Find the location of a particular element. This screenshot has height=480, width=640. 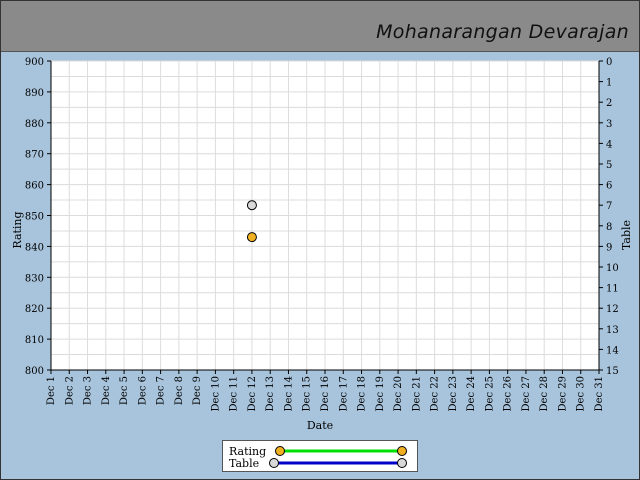

y2-tick-label: 10 is located at coordinates (612, 268).